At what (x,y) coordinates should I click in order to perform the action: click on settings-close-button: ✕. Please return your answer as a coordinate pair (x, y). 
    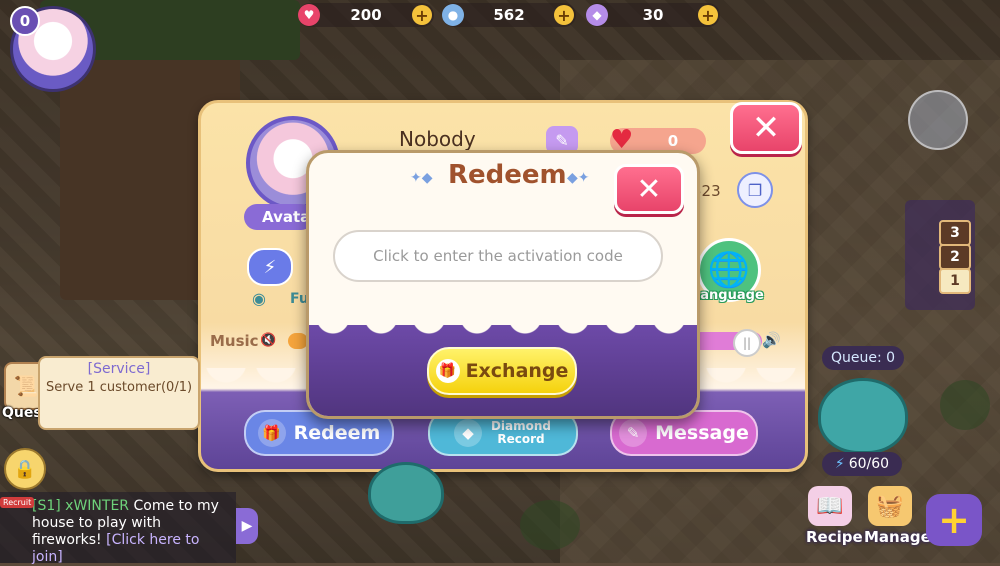
    Looking at the image, I should click on (766, 128).